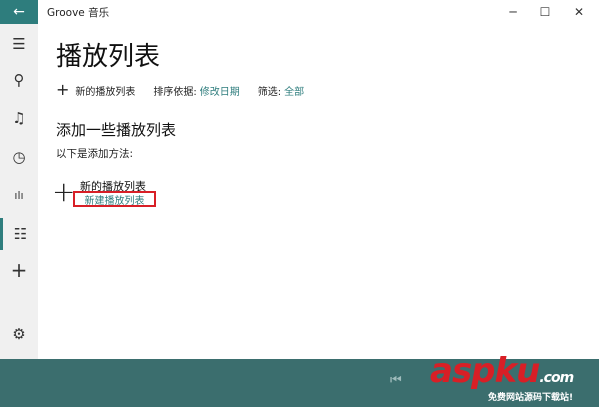 The height and width of the screenshot is (407, 599). I want to click on title-bar: ← Groove 音乐 ─ ☐ ✕, so click(299, 12).